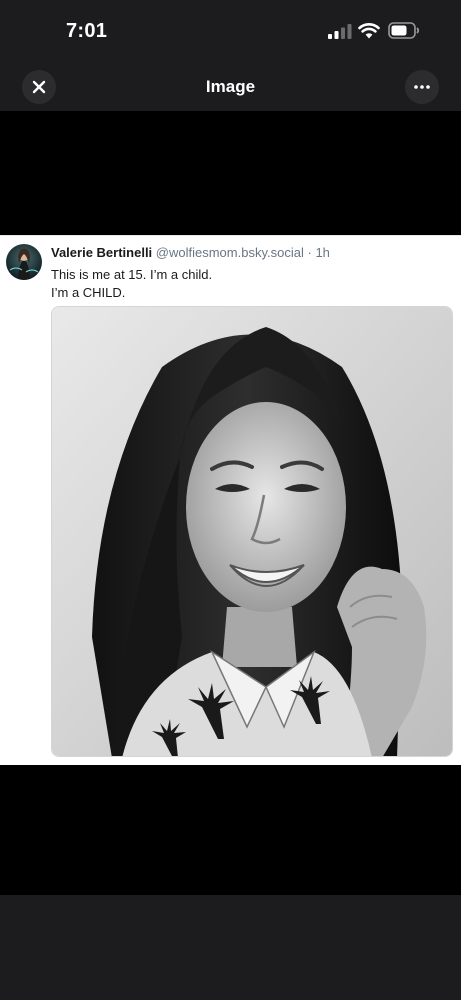 This screenshot has width=461, height=1000. What do you see at coordinates (230, 947) in the screenshot?
I see `bottom-bar` at bounding box center [230, 947].